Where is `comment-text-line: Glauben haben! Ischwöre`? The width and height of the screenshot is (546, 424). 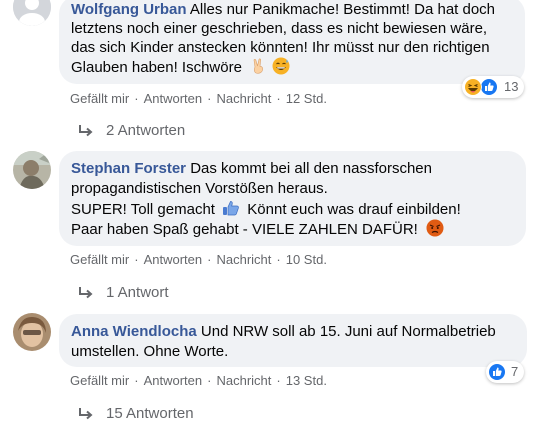 comment-text-line: Glauben haben! Ischwöre is located at coordinates (156, 67).